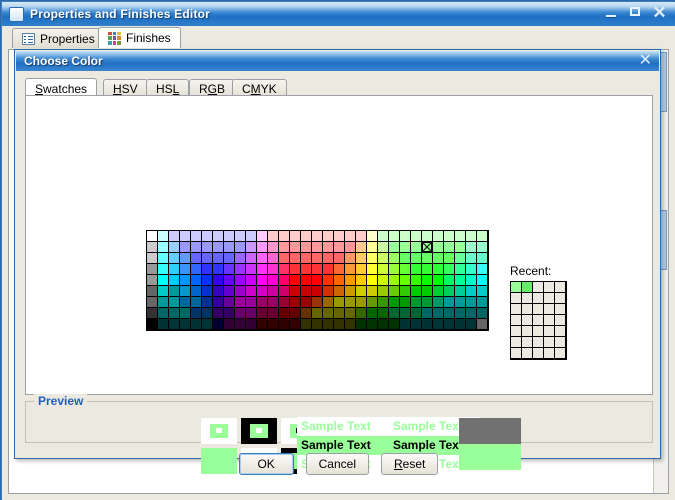  I want to click on close-icon: ✕, so click(659, 12).